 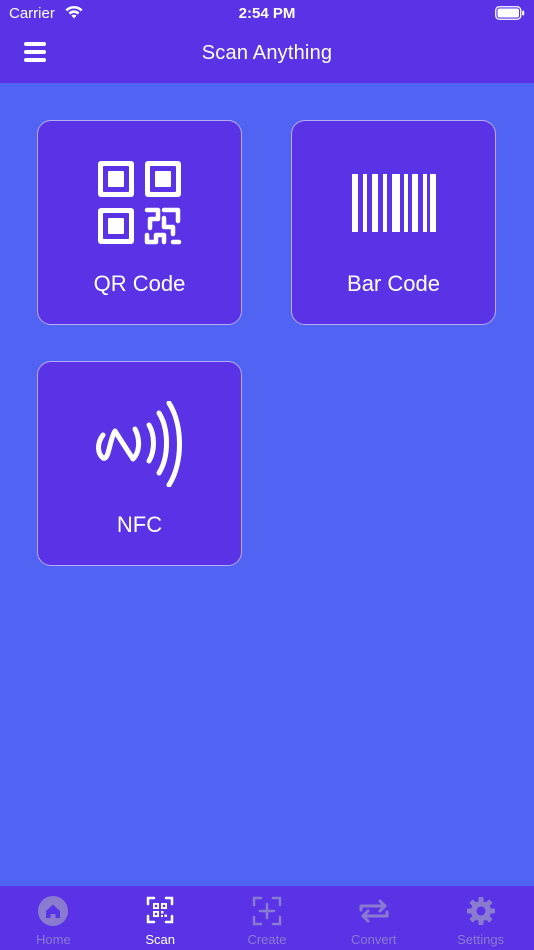 What do you see at coordinates (267, 939) in the screenshot?
I see `tab-create-label: Create` at bounding box center [267, 939].